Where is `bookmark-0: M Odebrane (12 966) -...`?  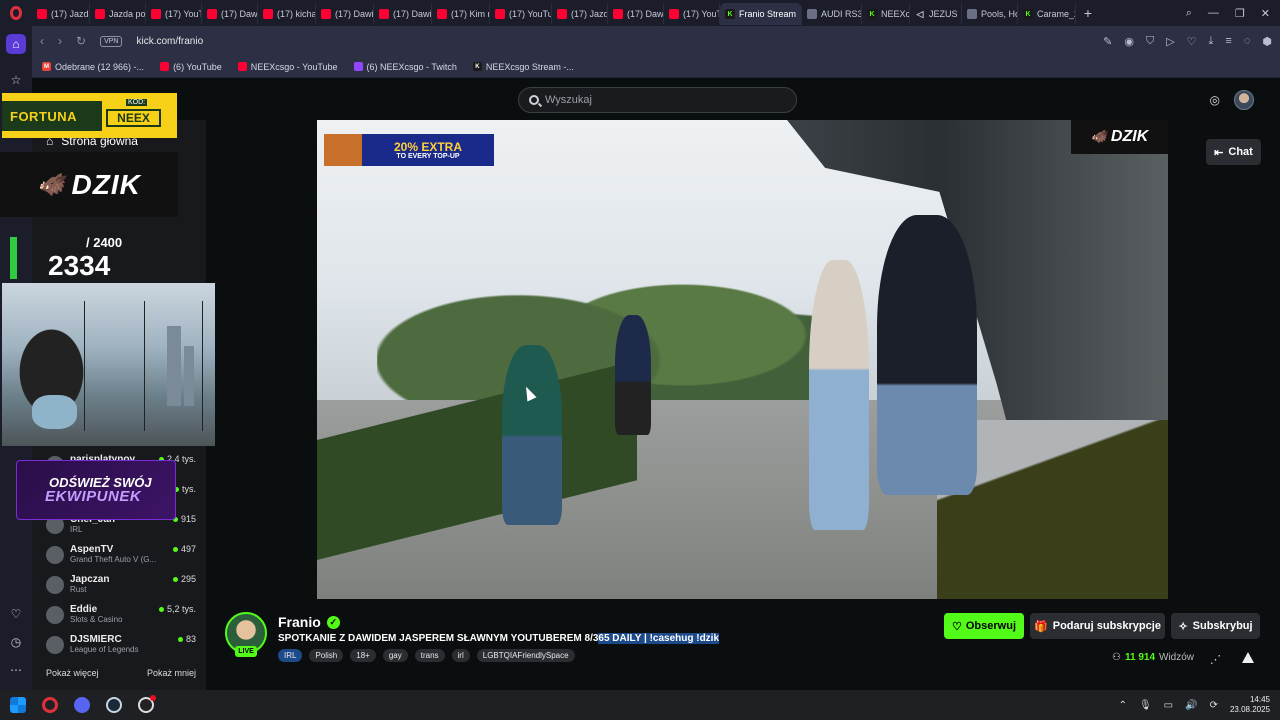 bookmark-0: M Odebrane (12 966) -... is located at coordinates (93, 67).